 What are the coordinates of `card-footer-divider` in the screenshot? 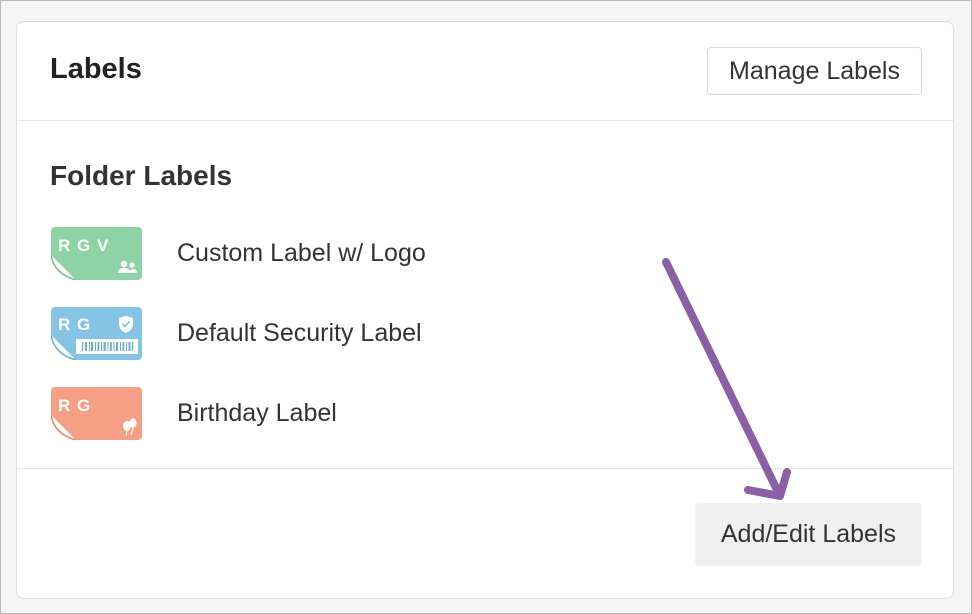 It's located at (485, 468).